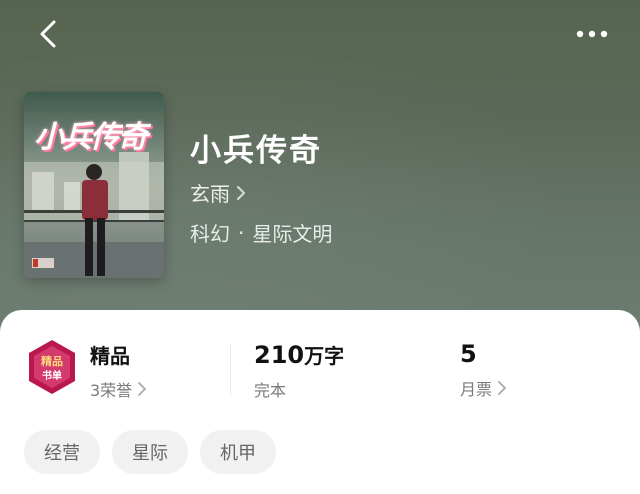 The width and height of the screenshot is (640, 494). I want to click on author-name: 玄雨, so click(210, 194).